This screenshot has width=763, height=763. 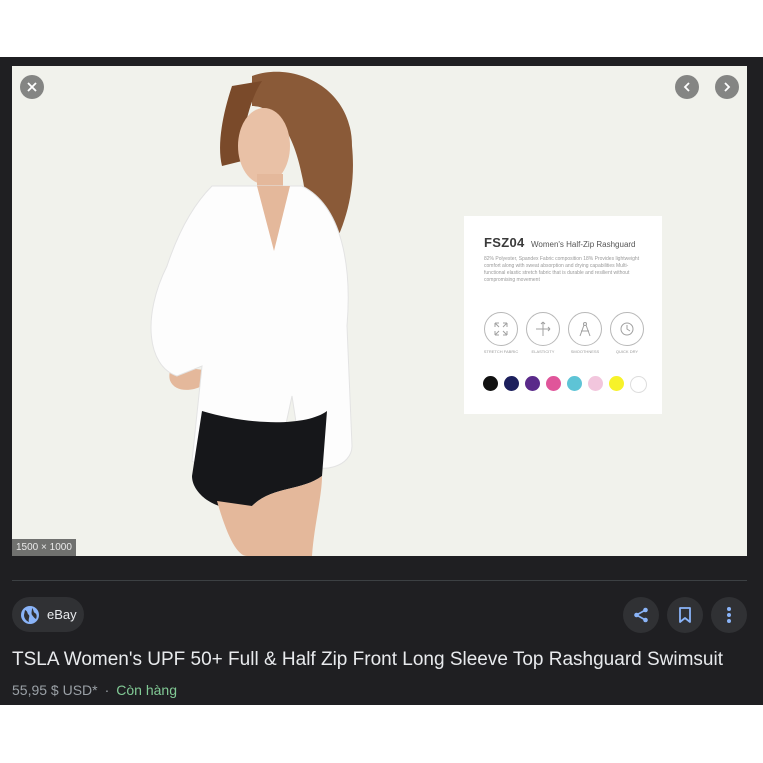 What do you see at coordinates (565, 384) in the screenshot?
I see `color-swatches` at bounding box center [565, 384].